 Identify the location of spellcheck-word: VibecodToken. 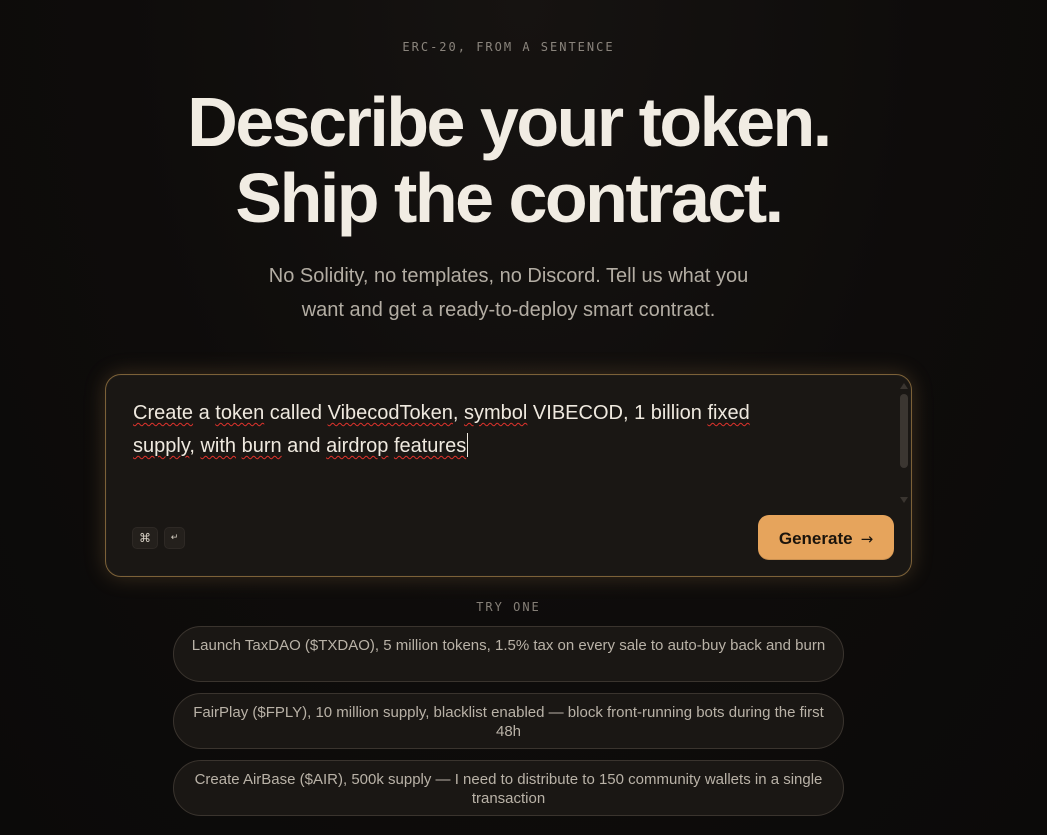
(390, 413).